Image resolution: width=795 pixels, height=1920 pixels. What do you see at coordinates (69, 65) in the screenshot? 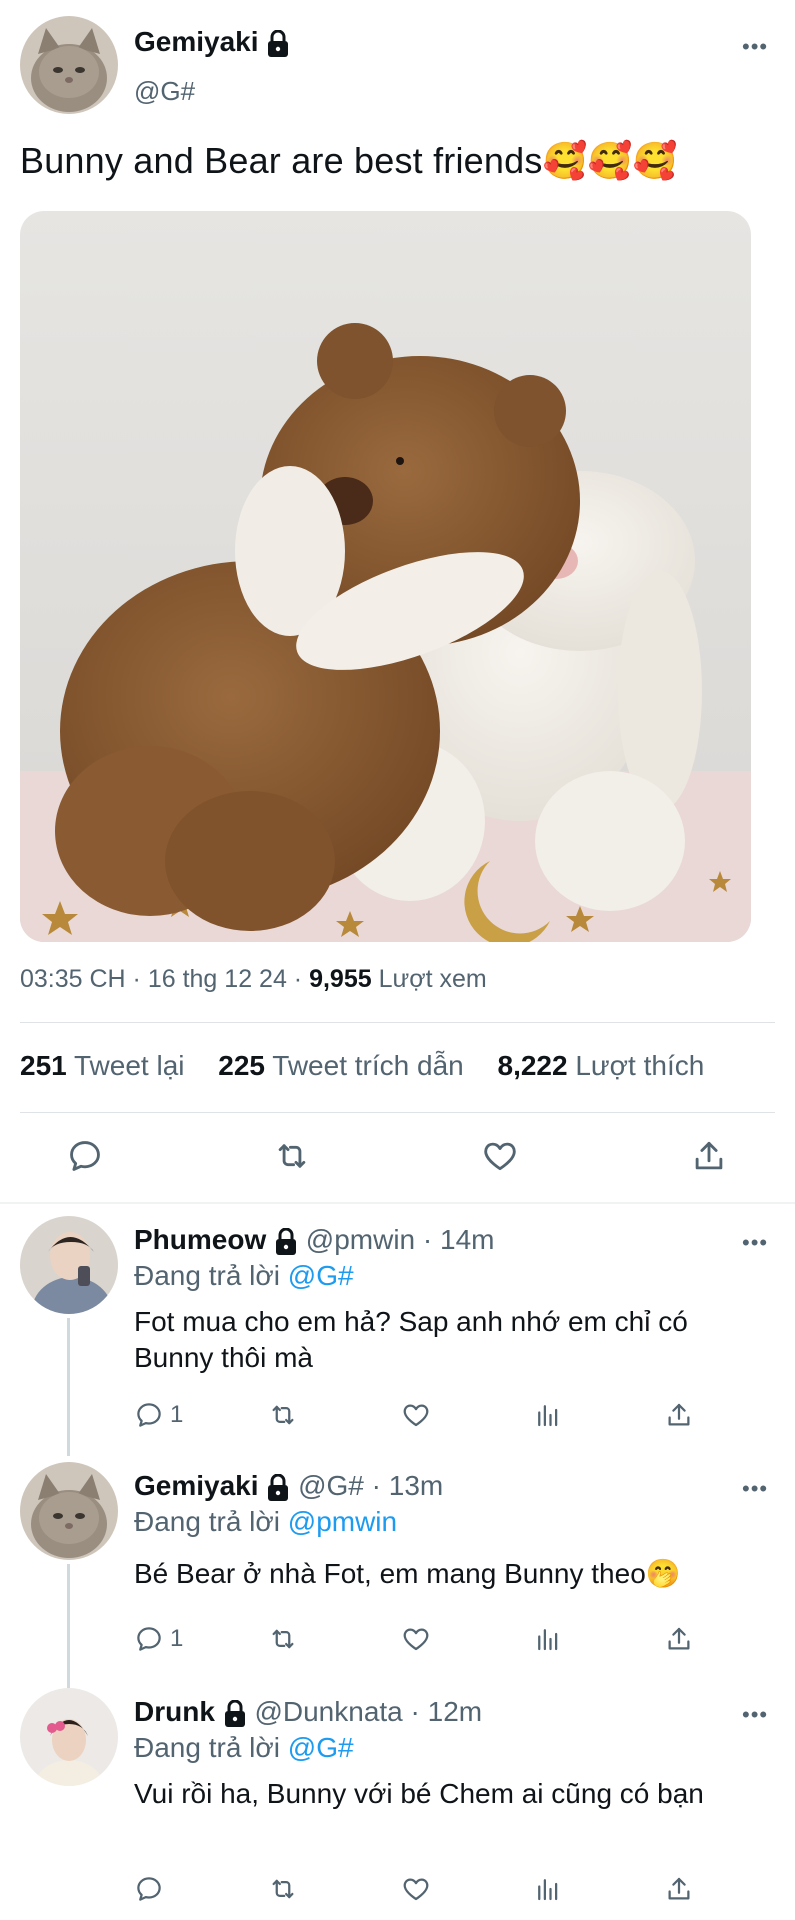
I see `author-avatar` at bounding box center [69, 65].